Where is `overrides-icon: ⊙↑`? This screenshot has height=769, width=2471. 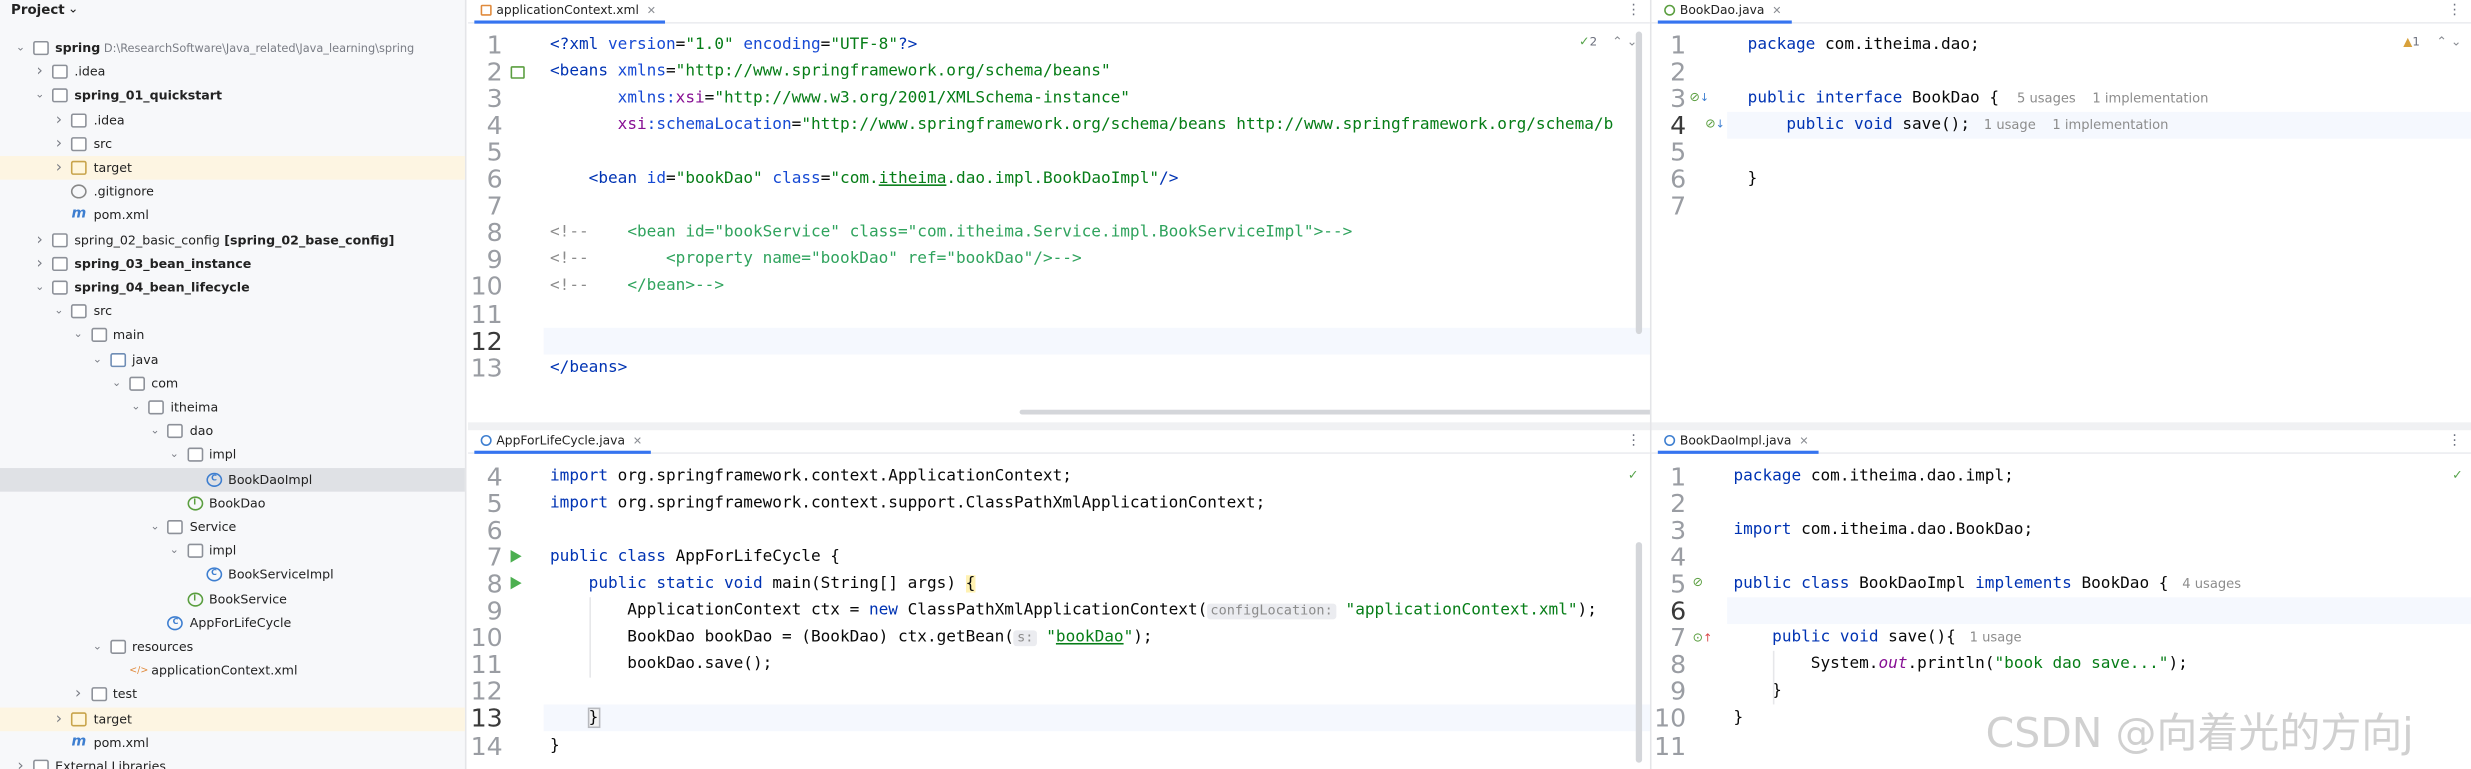
overrides-icon: ⊙↑ is located at coordinates (1703, 637).